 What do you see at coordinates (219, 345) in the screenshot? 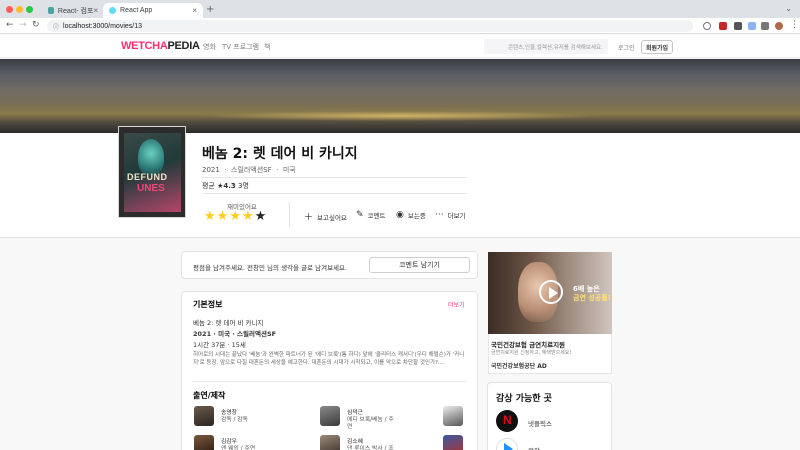
I see `basic-info-runtime-line: 1시간 37분 · 15세` at bounding box center [219, 345].